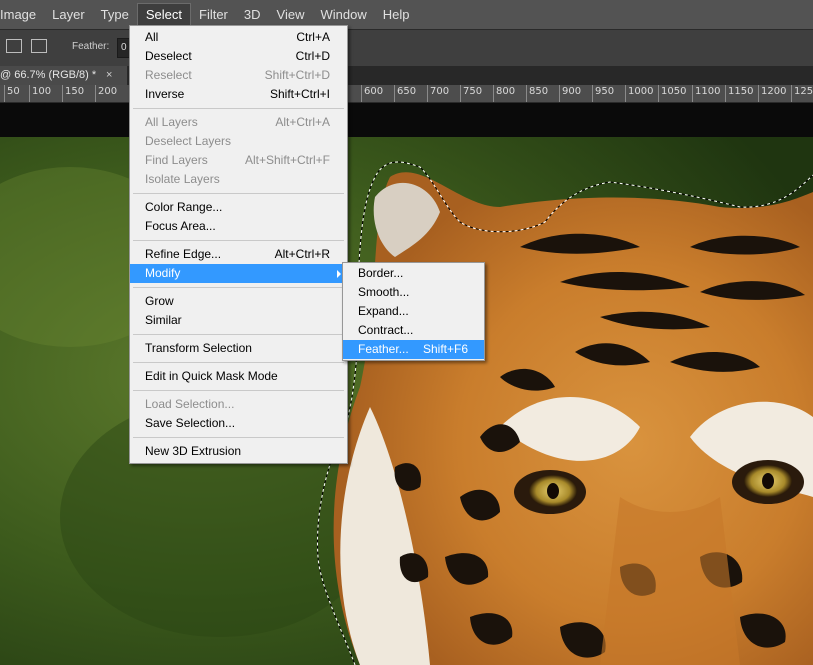  What do you see at coordinates (176, 160) in the screenshot?
I see `menu-item-label: Find Layers` at bounding box center [176, 160].